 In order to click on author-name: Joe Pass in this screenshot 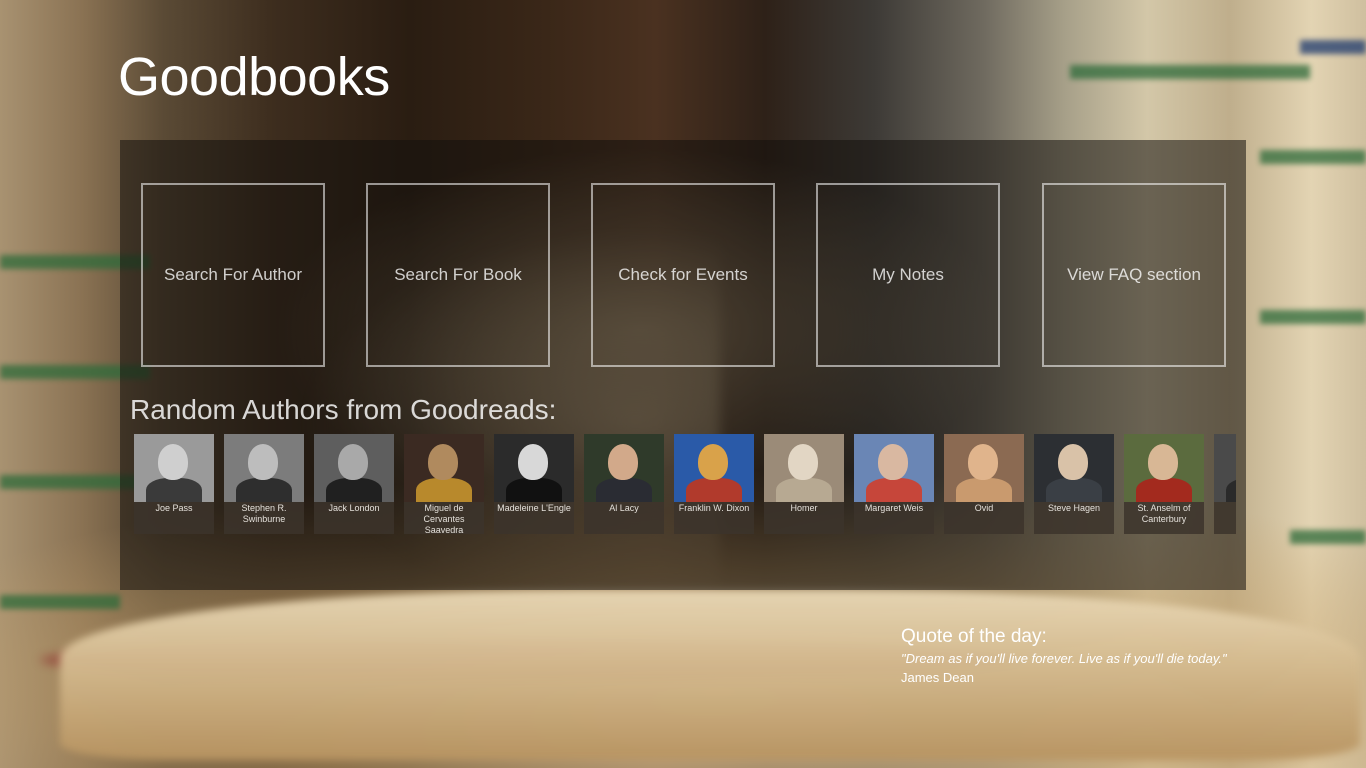, I will do `click(174, 508)`.